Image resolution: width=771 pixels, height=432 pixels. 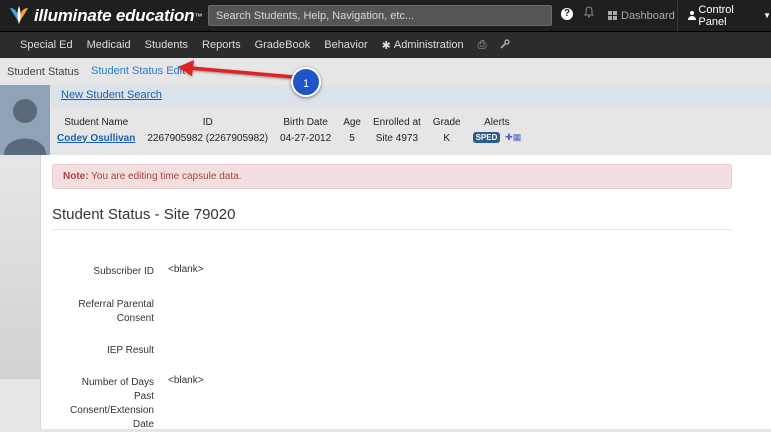 I want to click on nav-students: Students, so click(x=166, y=45).